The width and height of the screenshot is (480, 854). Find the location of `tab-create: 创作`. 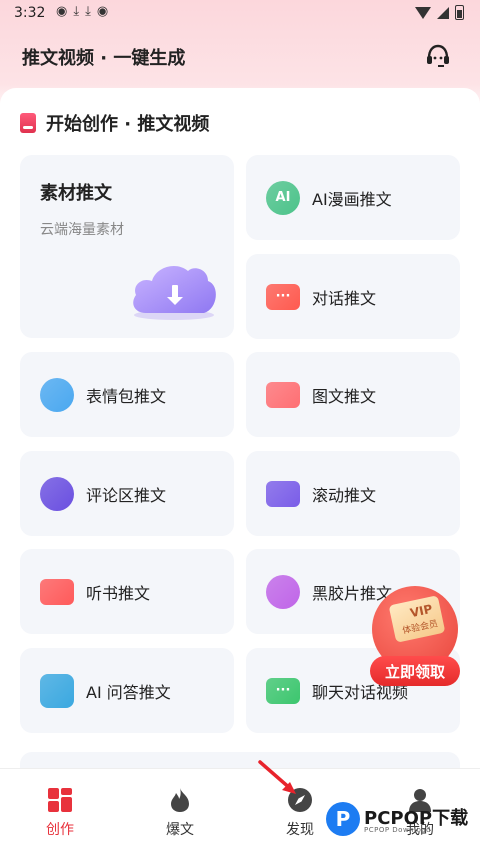

tab-create: 创作 is located at coordinates (60, 811).